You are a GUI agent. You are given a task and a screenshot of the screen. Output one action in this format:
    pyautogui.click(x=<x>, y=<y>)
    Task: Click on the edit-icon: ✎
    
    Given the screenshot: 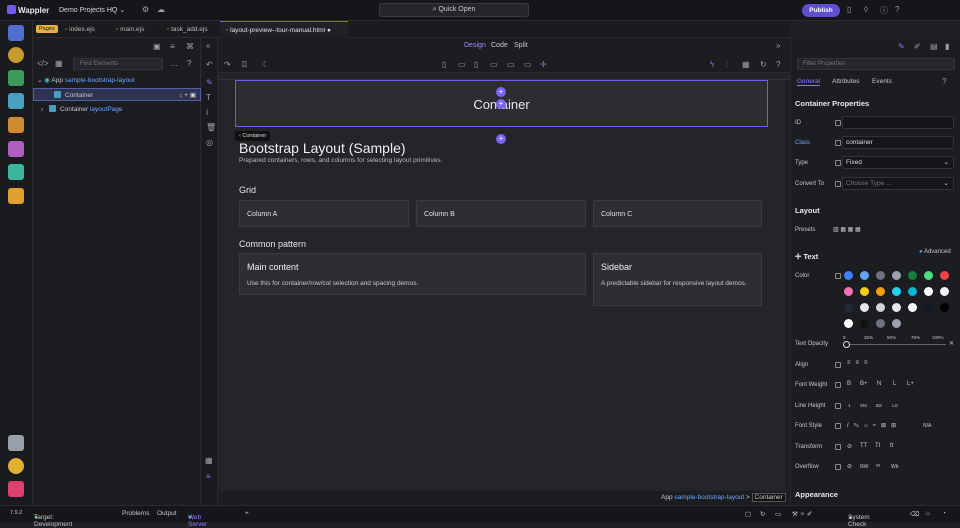 What is the action you would take?
    pyautogui.click(x=901, y=46)
    